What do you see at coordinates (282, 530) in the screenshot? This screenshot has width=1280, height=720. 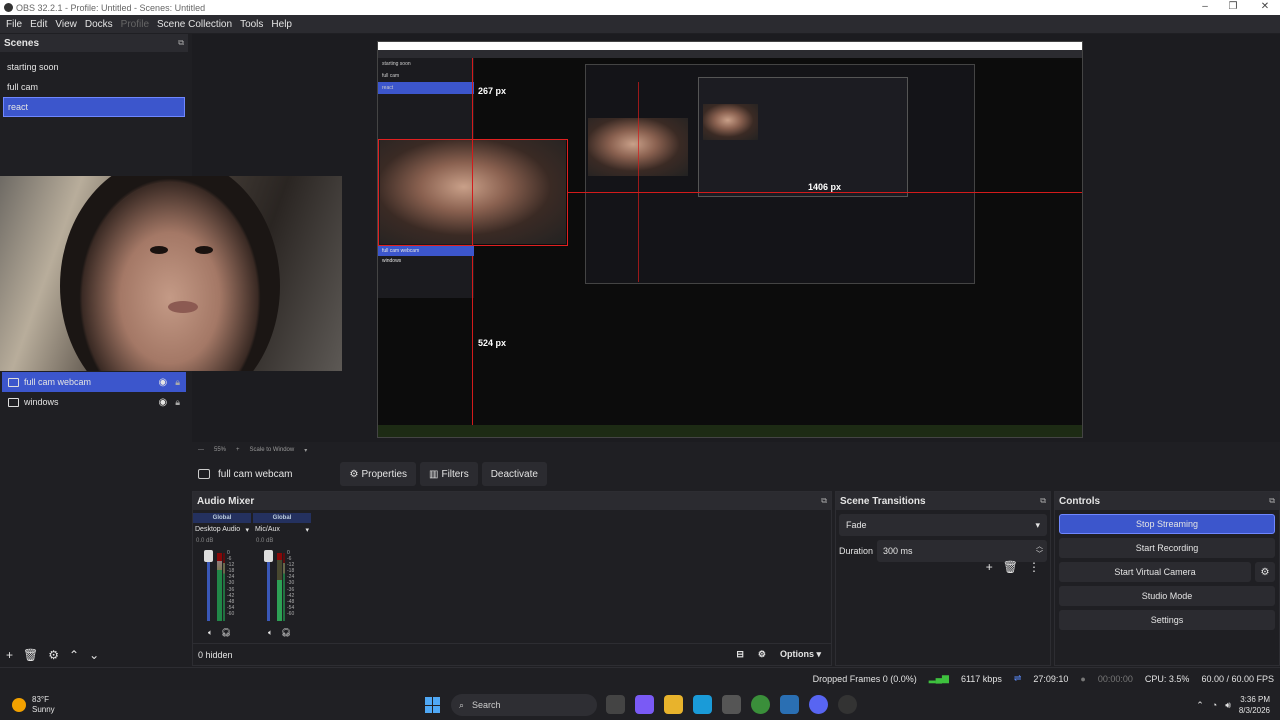 I see `channel-name: Mic/Aux ▾` at bounding box center [282, 530].